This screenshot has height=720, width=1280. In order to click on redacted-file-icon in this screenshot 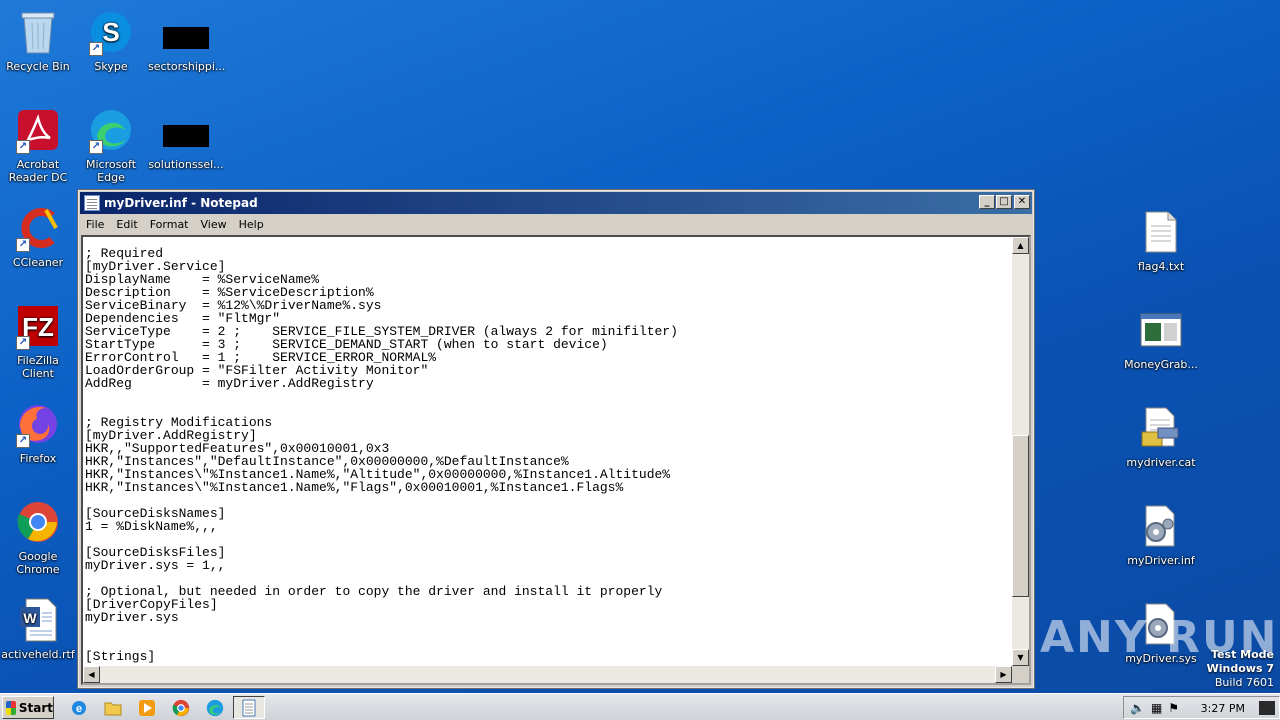, I will do `click(186, 32)`.